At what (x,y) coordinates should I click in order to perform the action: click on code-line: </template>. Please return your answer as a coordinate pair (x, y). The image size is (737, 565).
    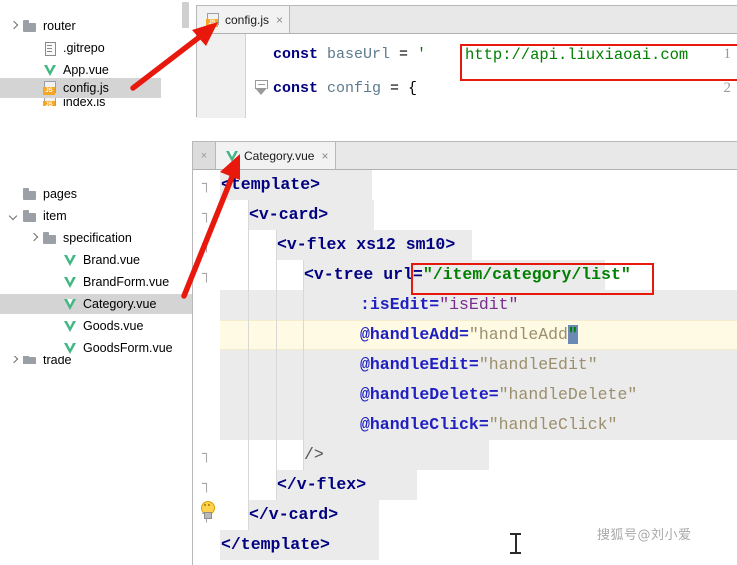
    Looking at the image, I should click on (275, 545).